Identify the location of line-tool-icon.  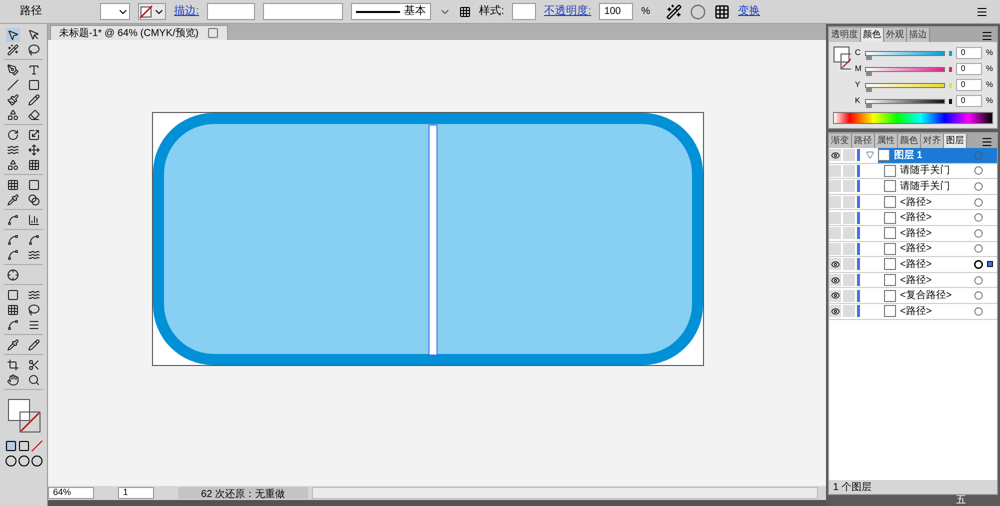
(13, 85).